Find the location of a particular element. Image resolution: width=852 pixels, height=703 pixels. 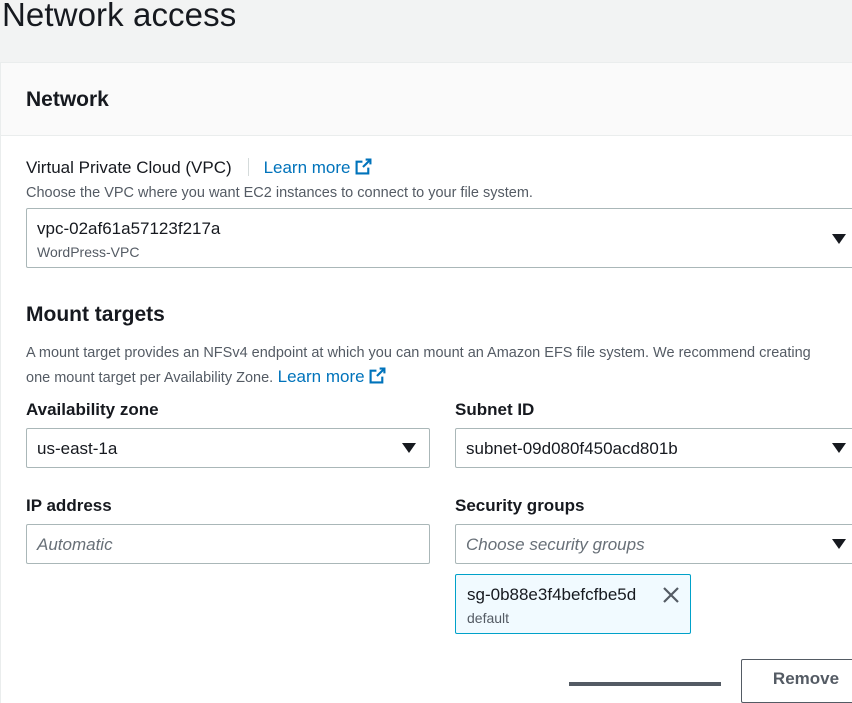

mount-targets-title: Mount targets is located at coordinates (95, 314).